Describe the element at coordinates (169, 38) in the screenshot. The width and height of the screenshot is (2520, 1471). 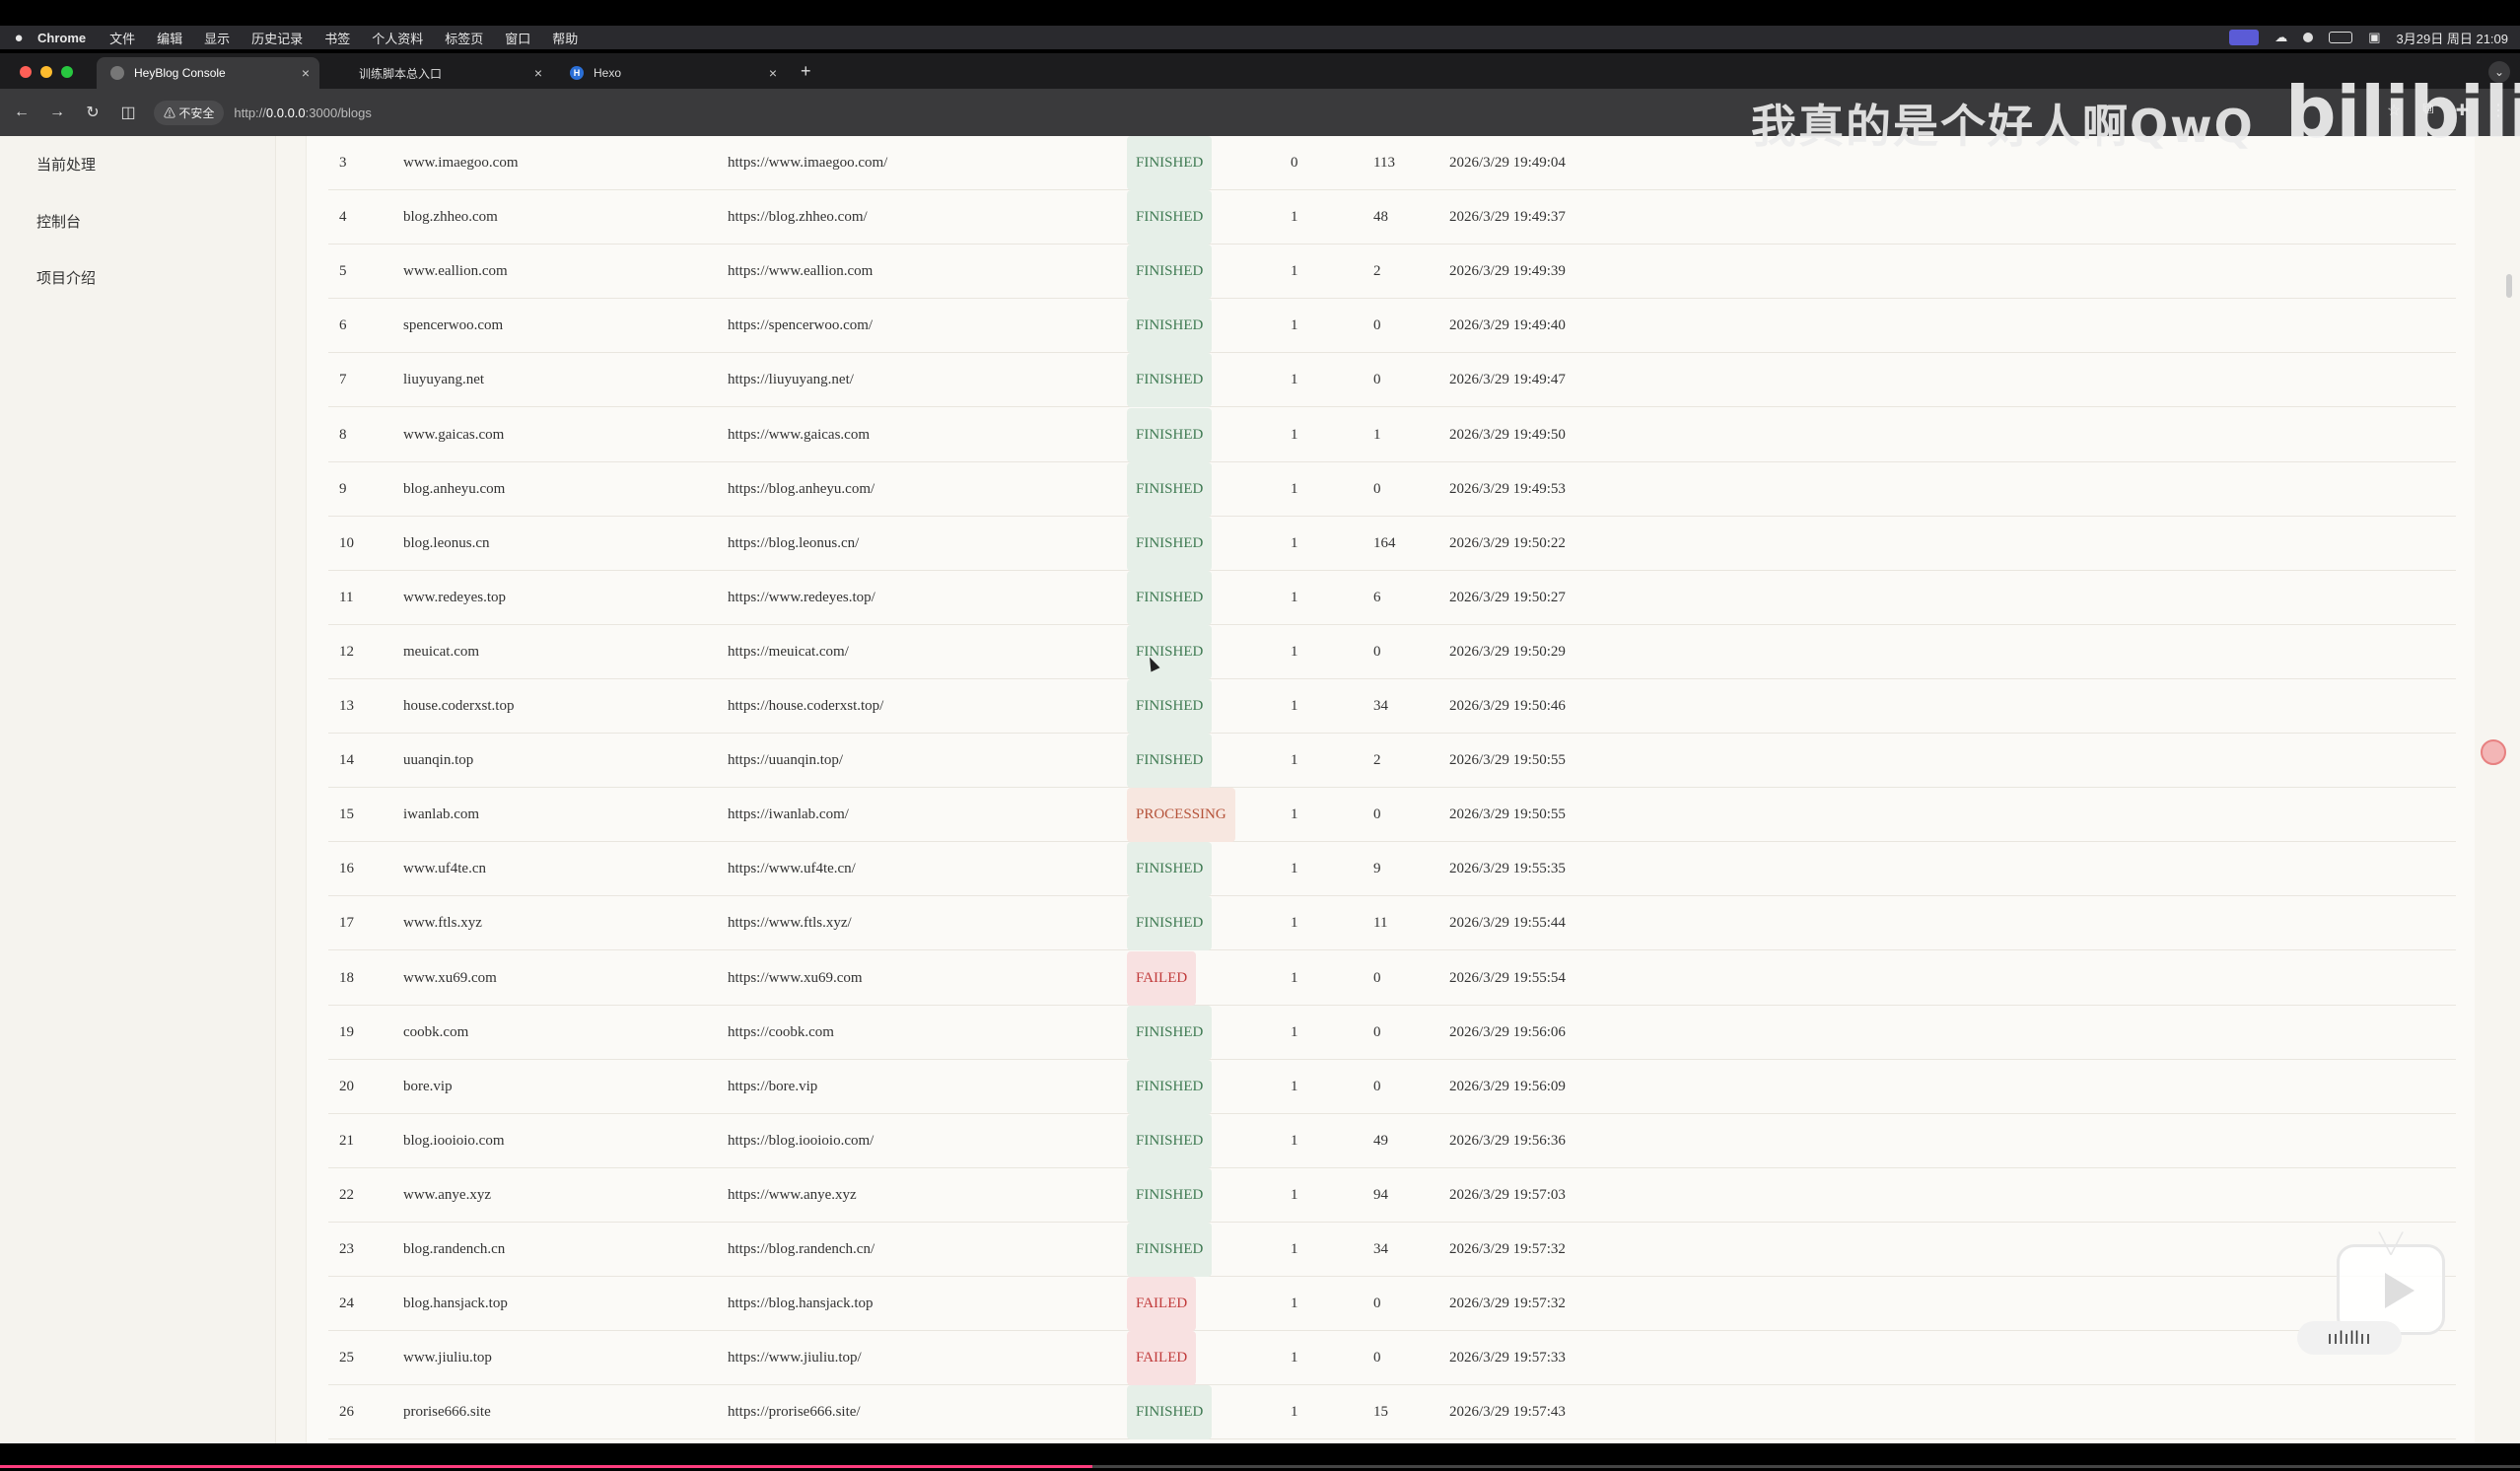
I see `menu-edit: 编辑` at that location.